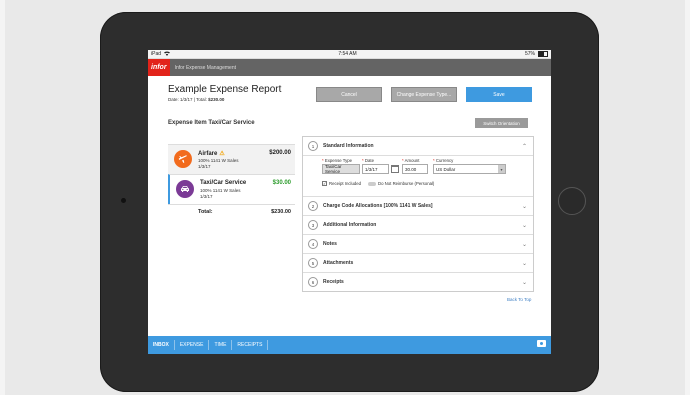 This screenshot has height=395, width=690. Describe the element at coordinates (348, 146) in the screenshot. I see `section-label: Standard Information` at that location.